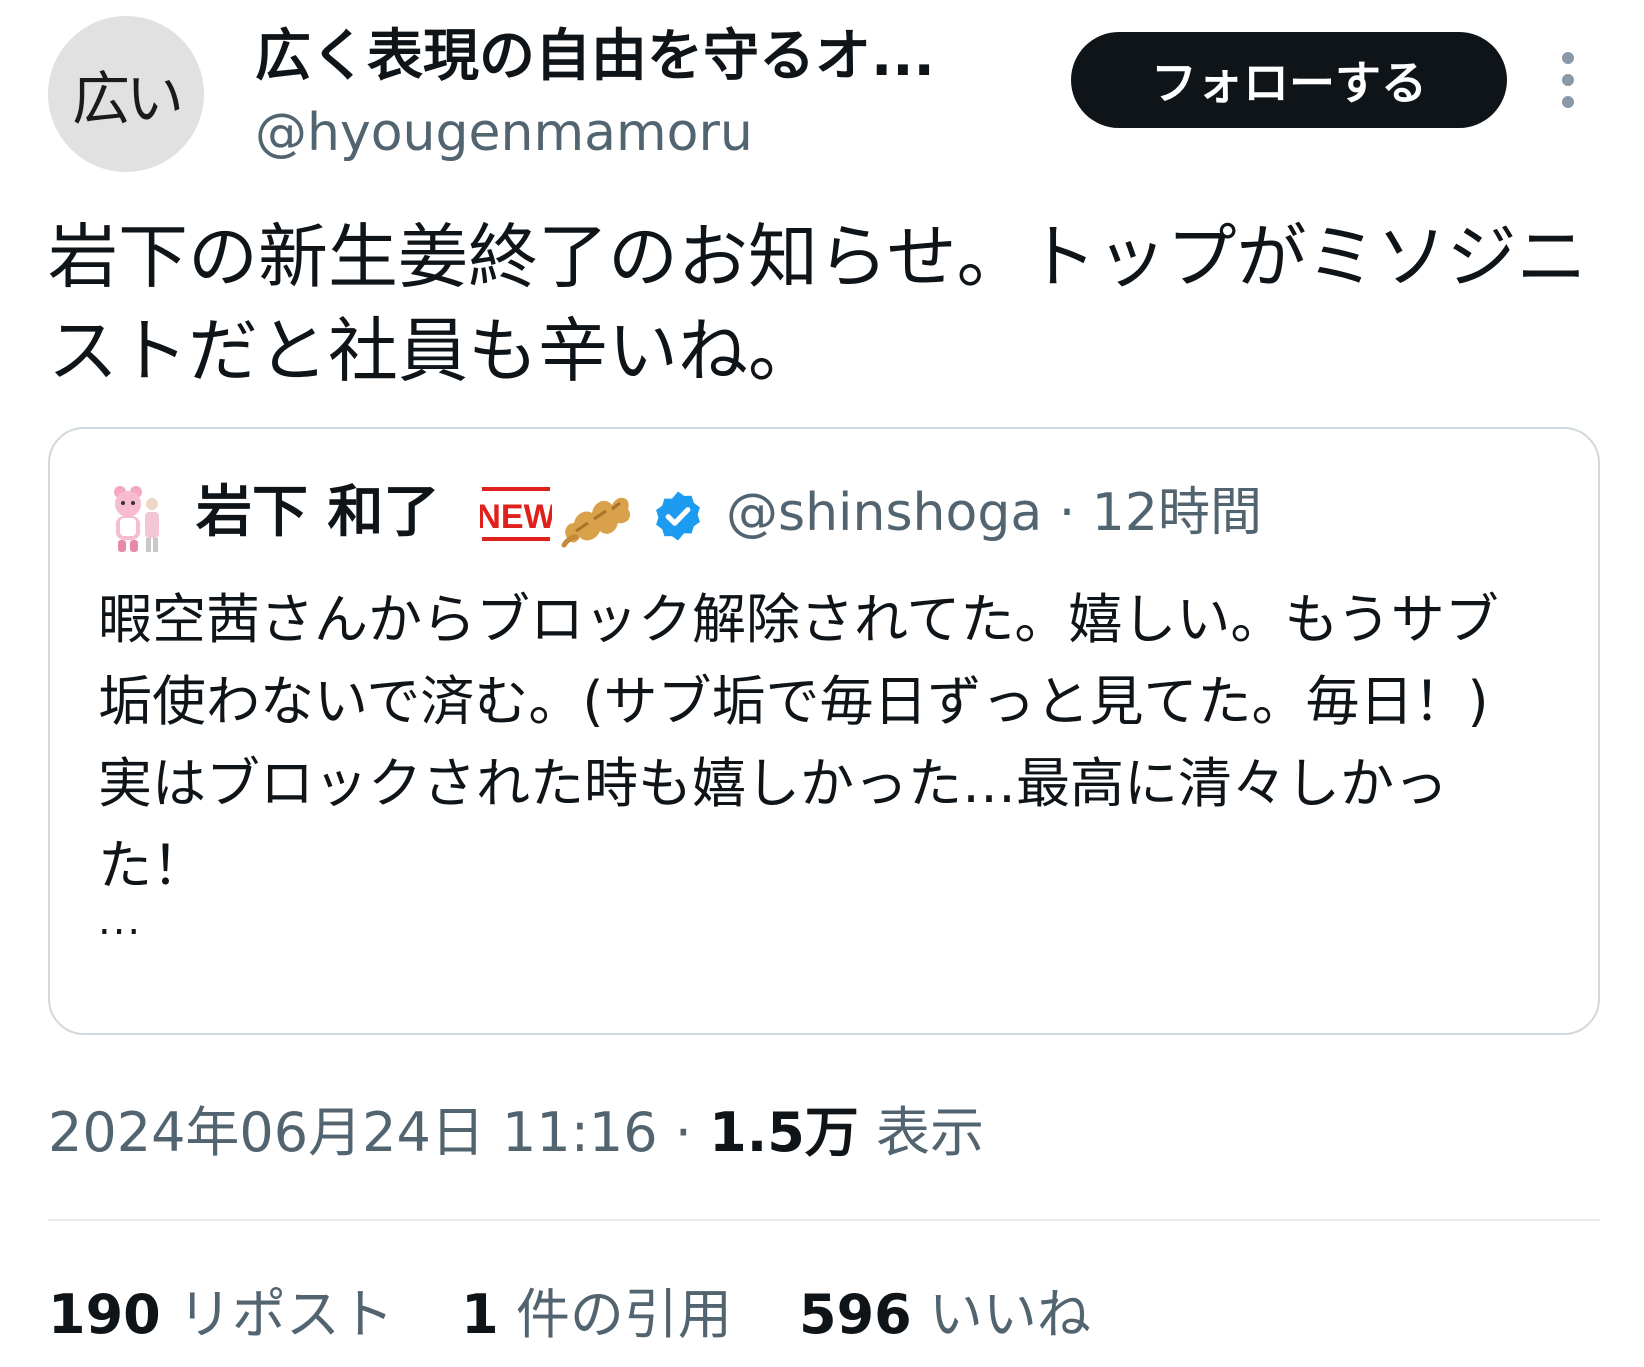 The image size is (1644, 1367). What do you see at coordinates (516, 517) in the screenshot?
I see `new-badge-text: NEW` at bounding box center [516, 517].